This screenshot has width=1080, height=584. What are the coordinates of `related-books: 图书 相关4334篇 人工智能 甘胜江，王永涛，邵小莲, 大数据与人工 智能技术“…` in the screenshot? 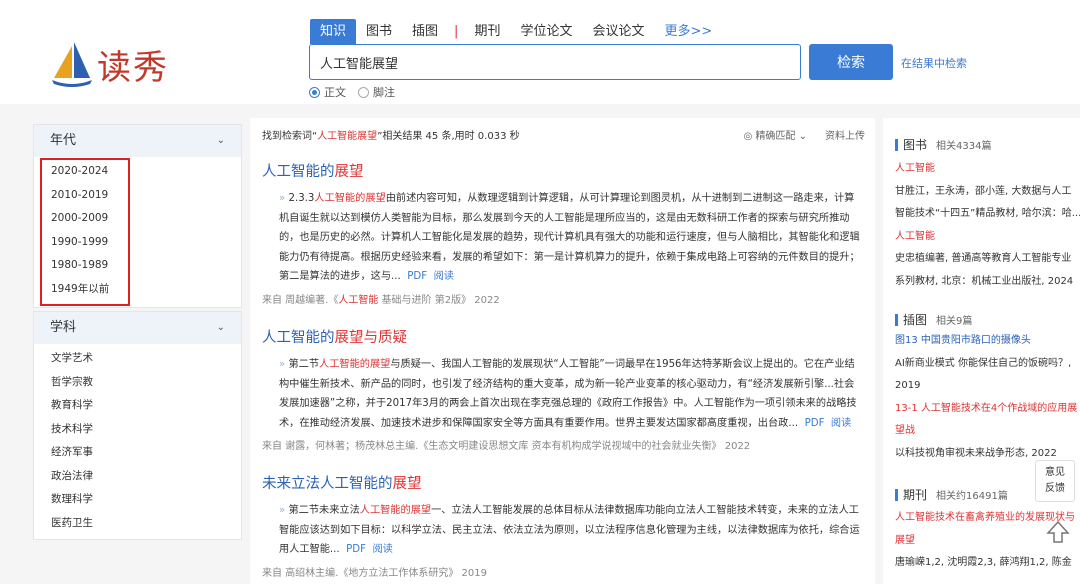 It's located at (981, 214).